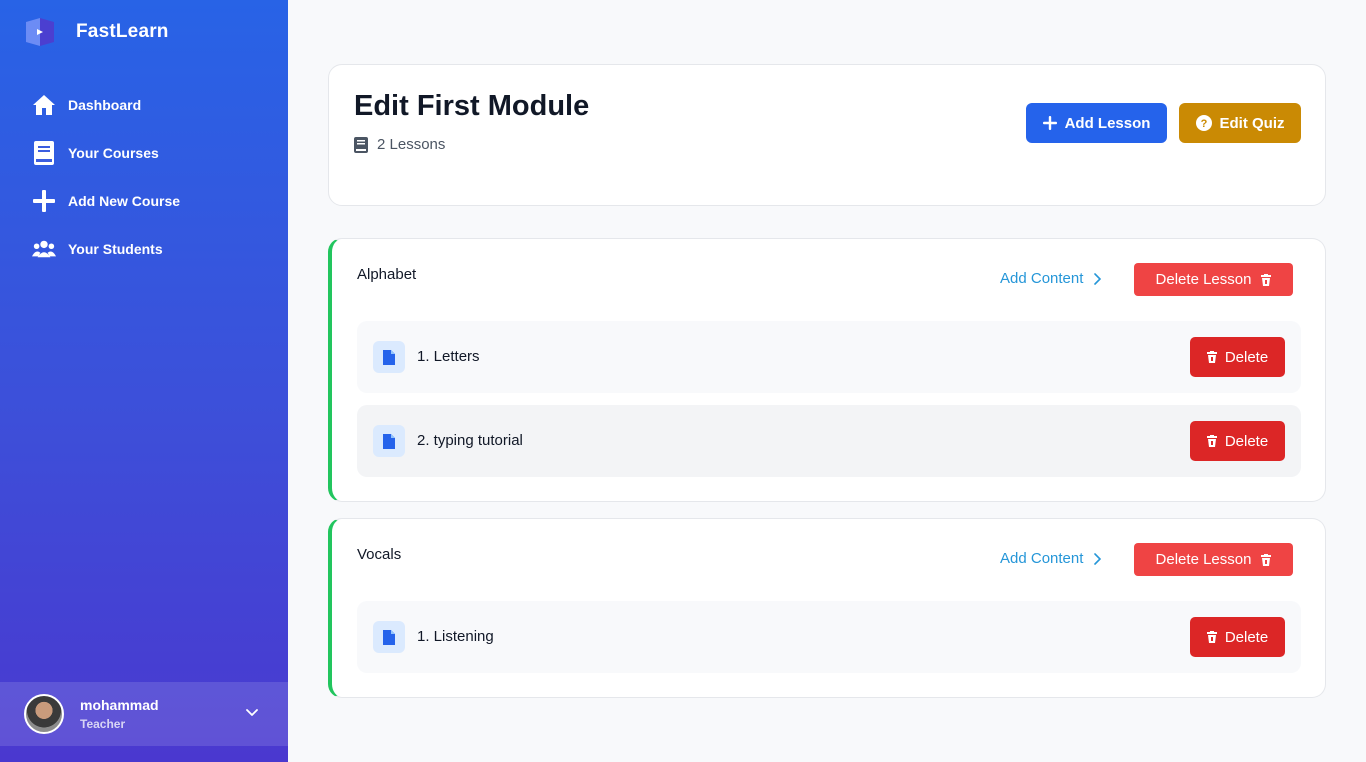 Image resolution: width=1366 pixels, height=762 pixels. I want to click on lesson-count-text: 2 Lessons, so click(411, 144).